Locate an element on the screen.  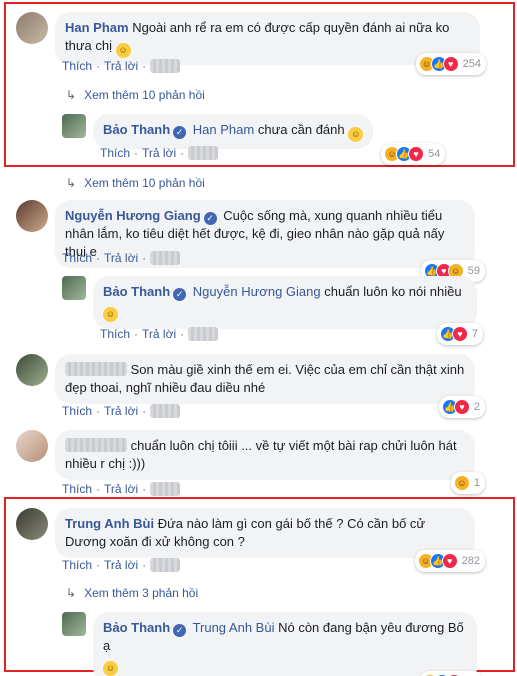
reaction-count: 7 is located at coordinates (474, 334).